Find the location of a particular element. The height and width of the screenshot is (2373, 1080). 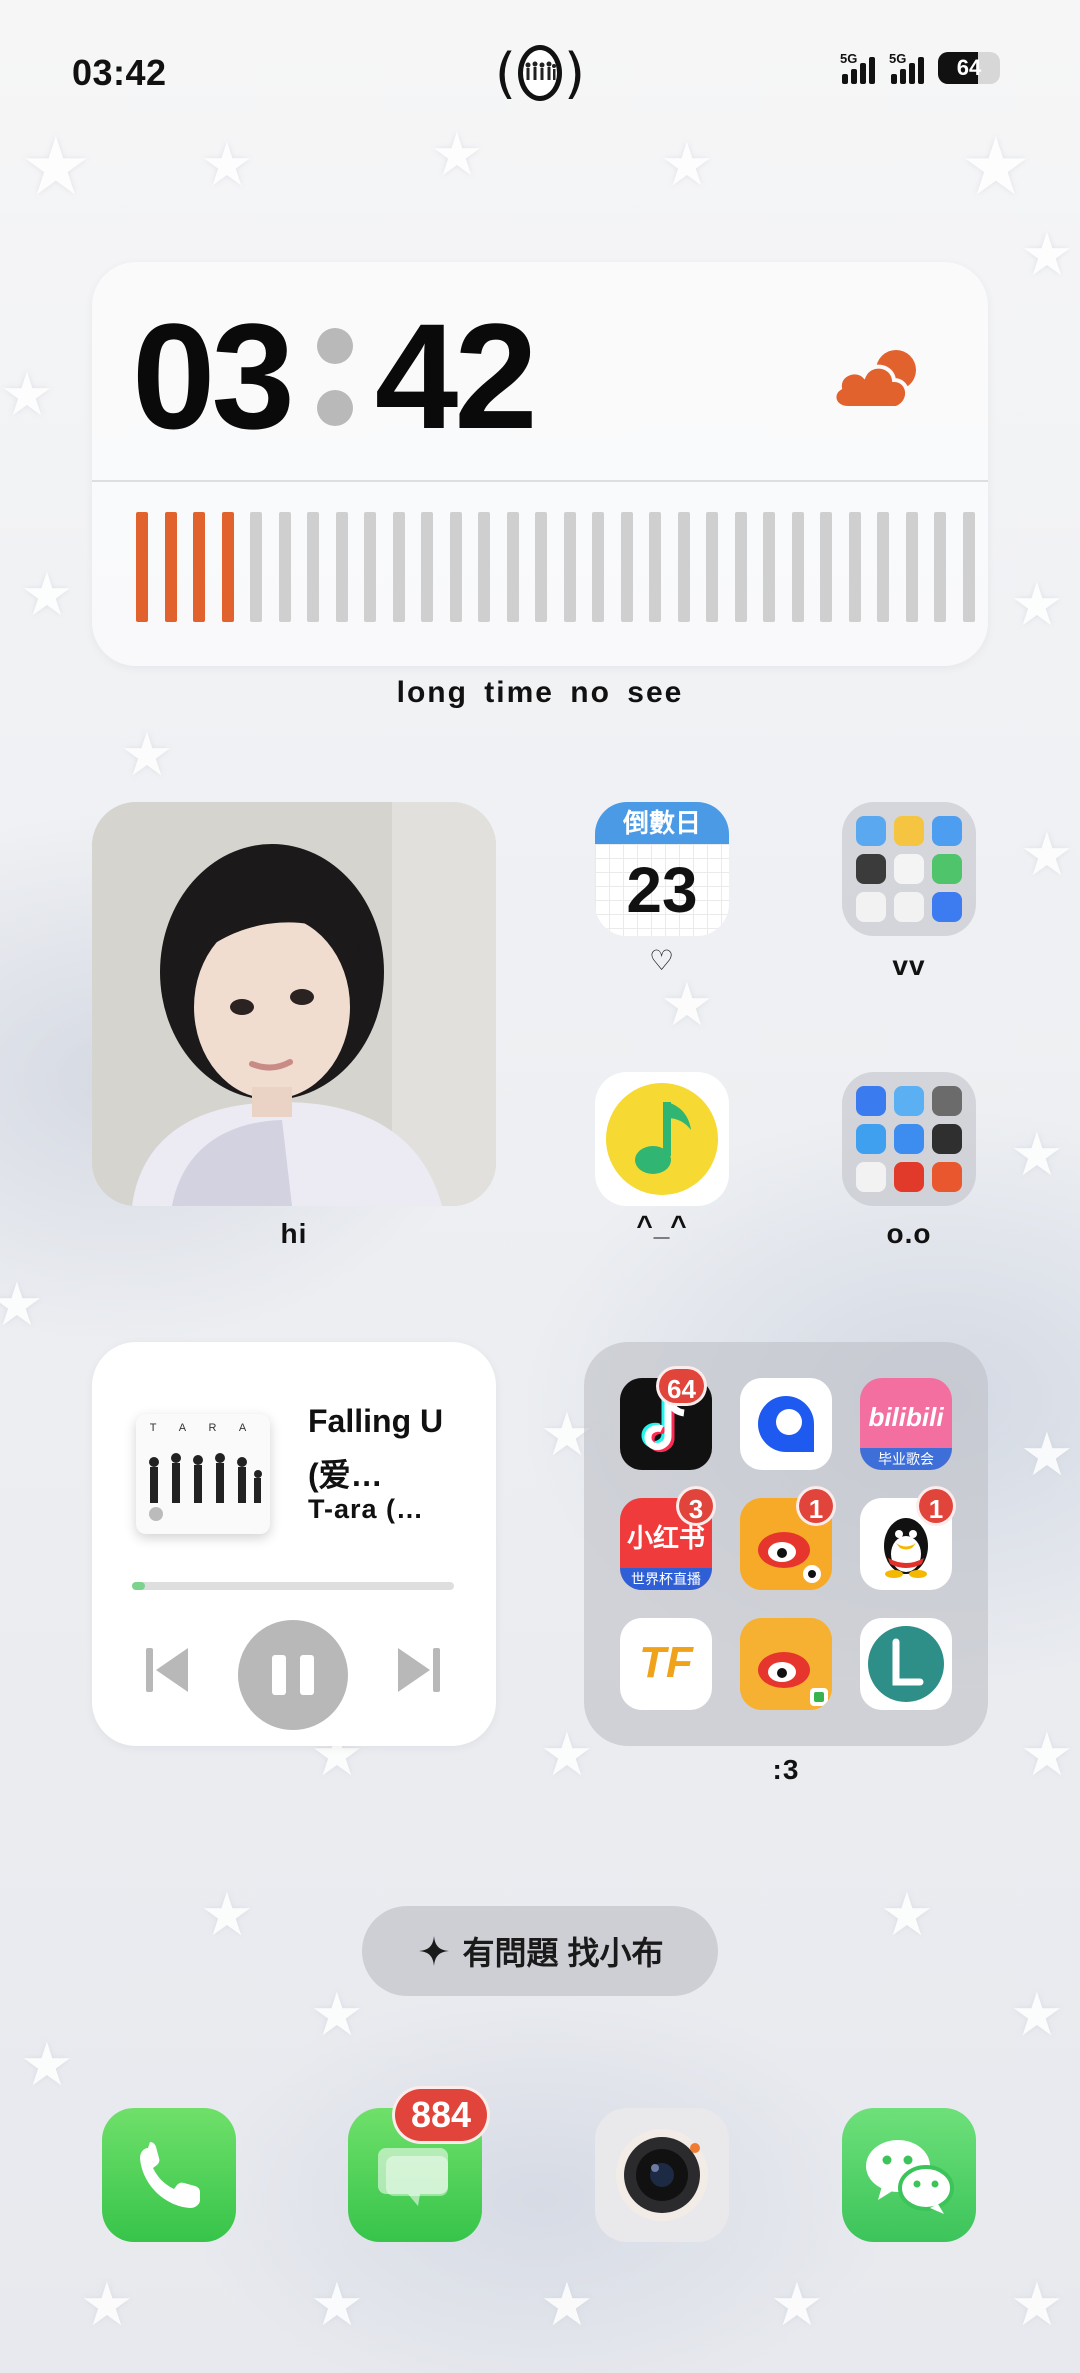

app-tencent-sports: TF is located at coordinates (666, 1664).